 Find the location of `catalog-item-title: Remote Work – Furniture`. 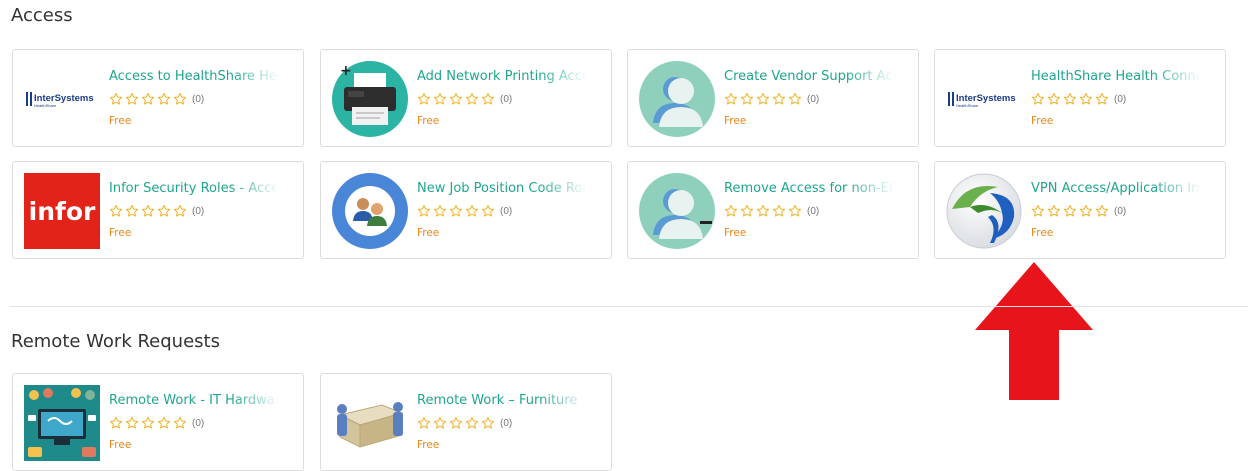

catalog-item-title: Remote Work – Furniture is located at coordinates (502, 400).